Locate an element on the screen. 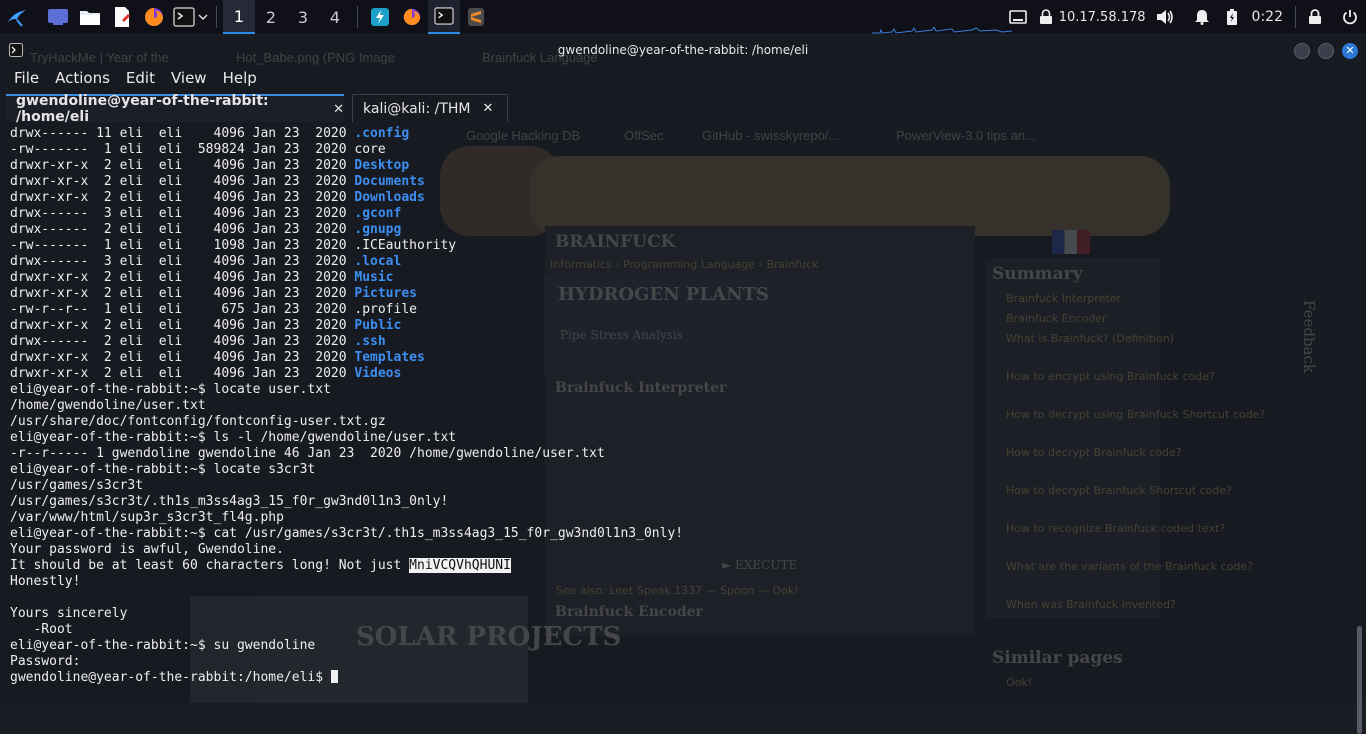 This screenshot has height=734, width=1366. firefox-icon is located at coordinates (154, 17).